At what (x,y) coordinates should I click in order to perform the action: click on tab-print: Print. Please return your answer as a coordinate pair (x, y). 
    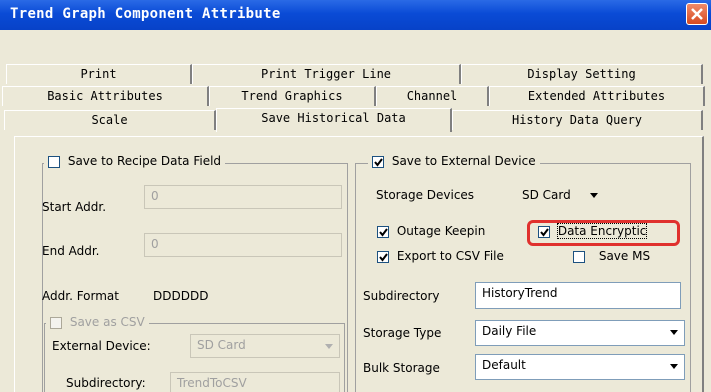
    Looking at the image, I should click on (99, 74).